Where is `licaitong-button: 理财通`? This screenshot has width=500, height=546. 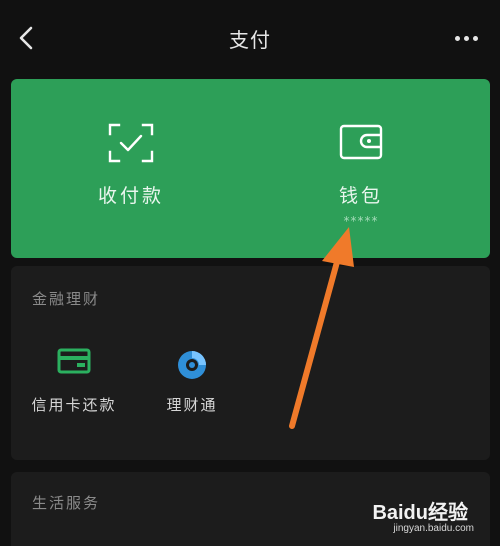
licaitong-button: 理财通 is located at coordinates (192, 379).